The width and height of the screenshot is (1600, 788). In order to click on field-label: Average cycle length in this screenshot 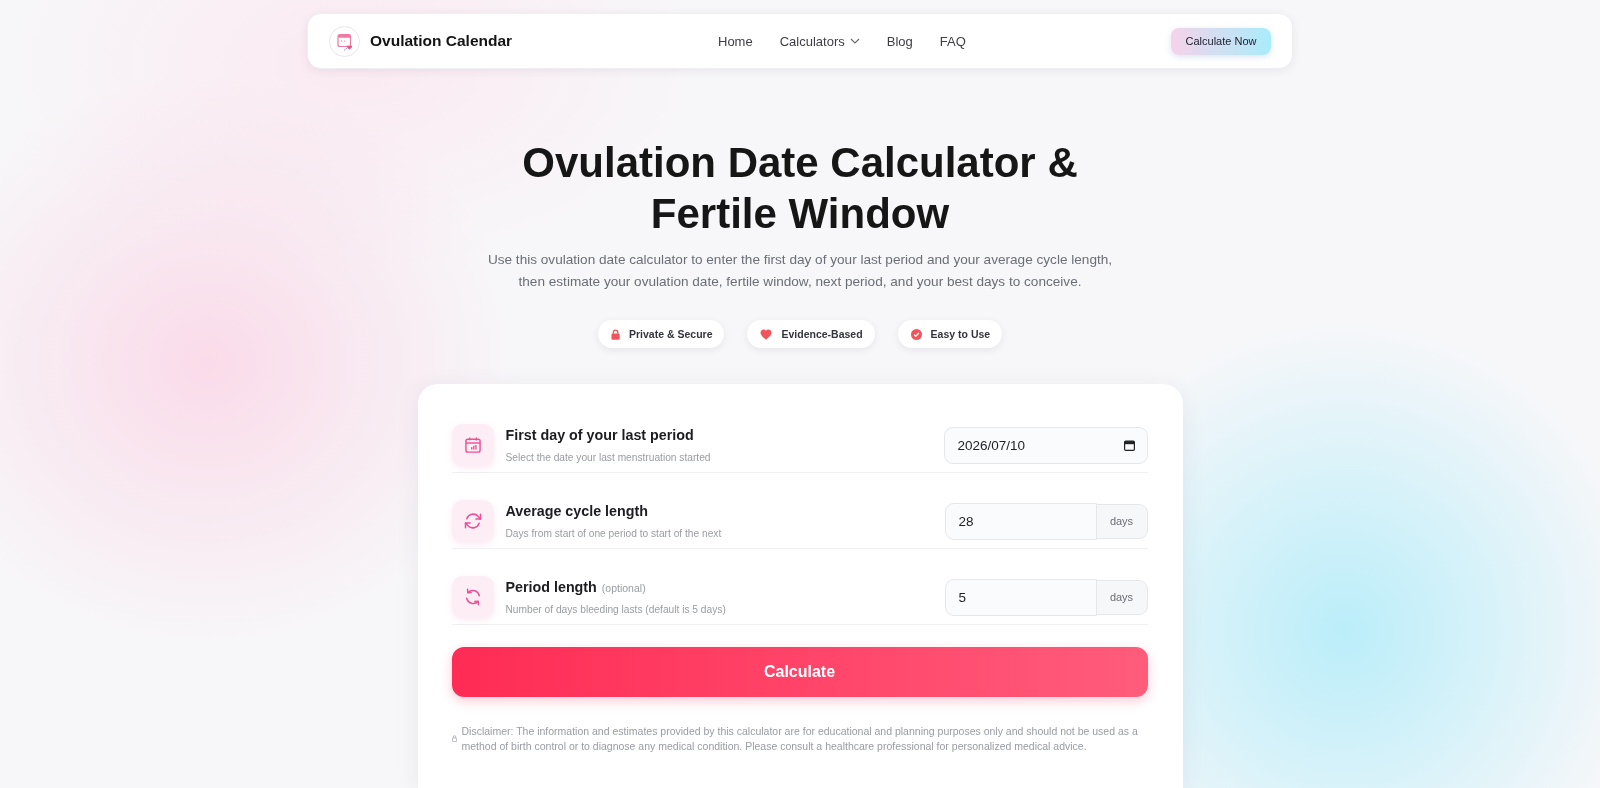, I will do `click(576, 511)`.